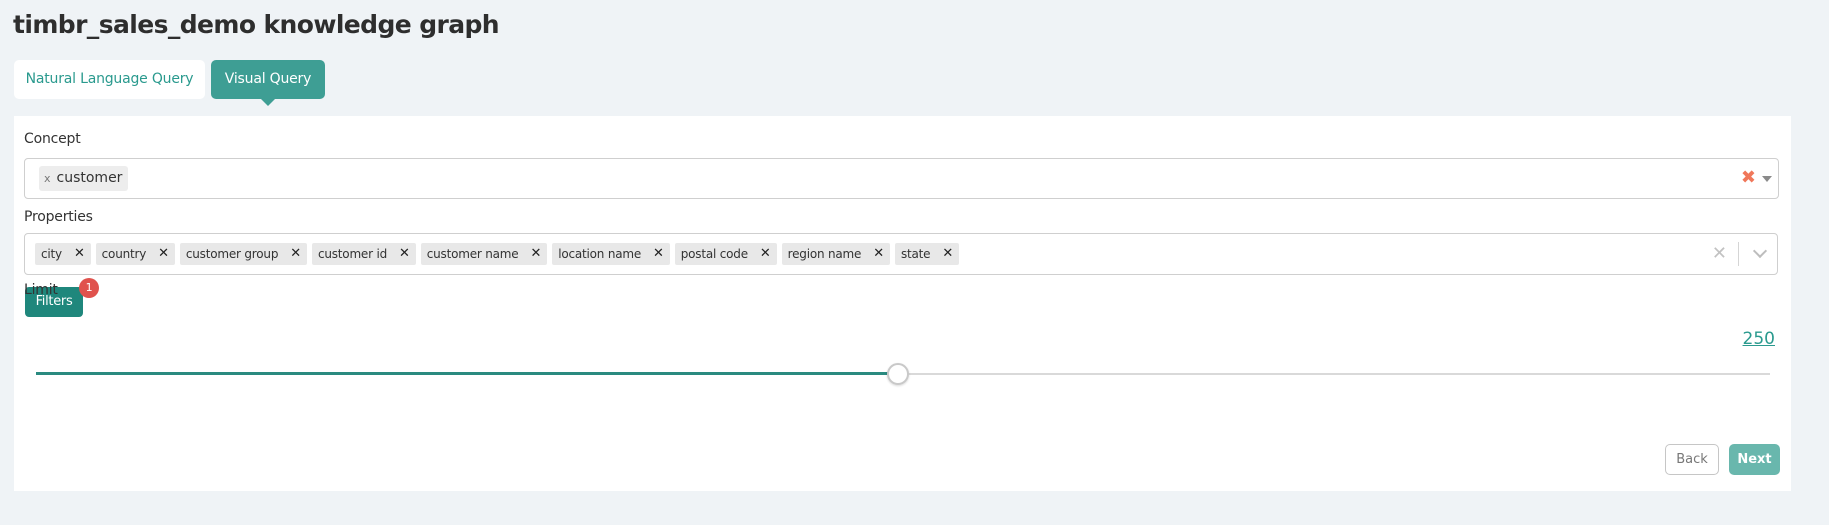 This screenshot has height=525, width=1829. What do you see at coordinates (89, 178) in the screenshot?
I see `concept-chip-label: customer` at bounding box center [89, 178].